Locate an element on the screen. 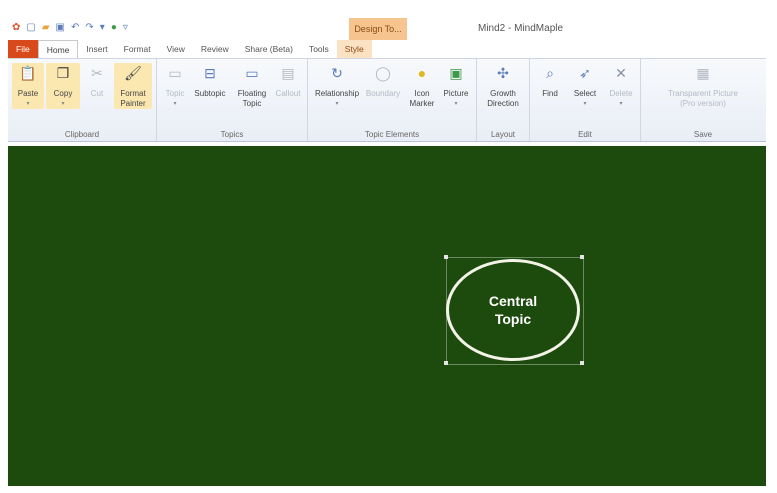 Image resolution: width=777 pixels, height=493 pixels. select-label: Select is located at coordinates (585, 93).